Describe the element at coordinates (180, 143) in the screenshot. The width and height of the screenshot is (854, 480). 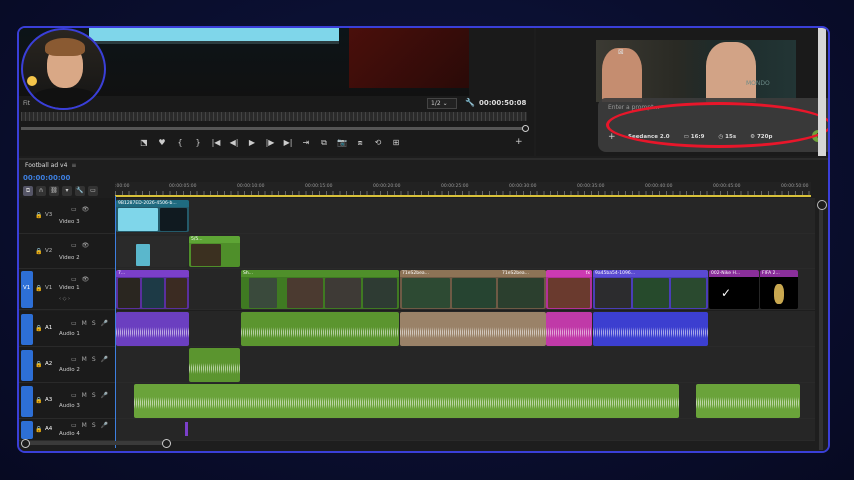
I see `mark-in-icon: {` at that location.